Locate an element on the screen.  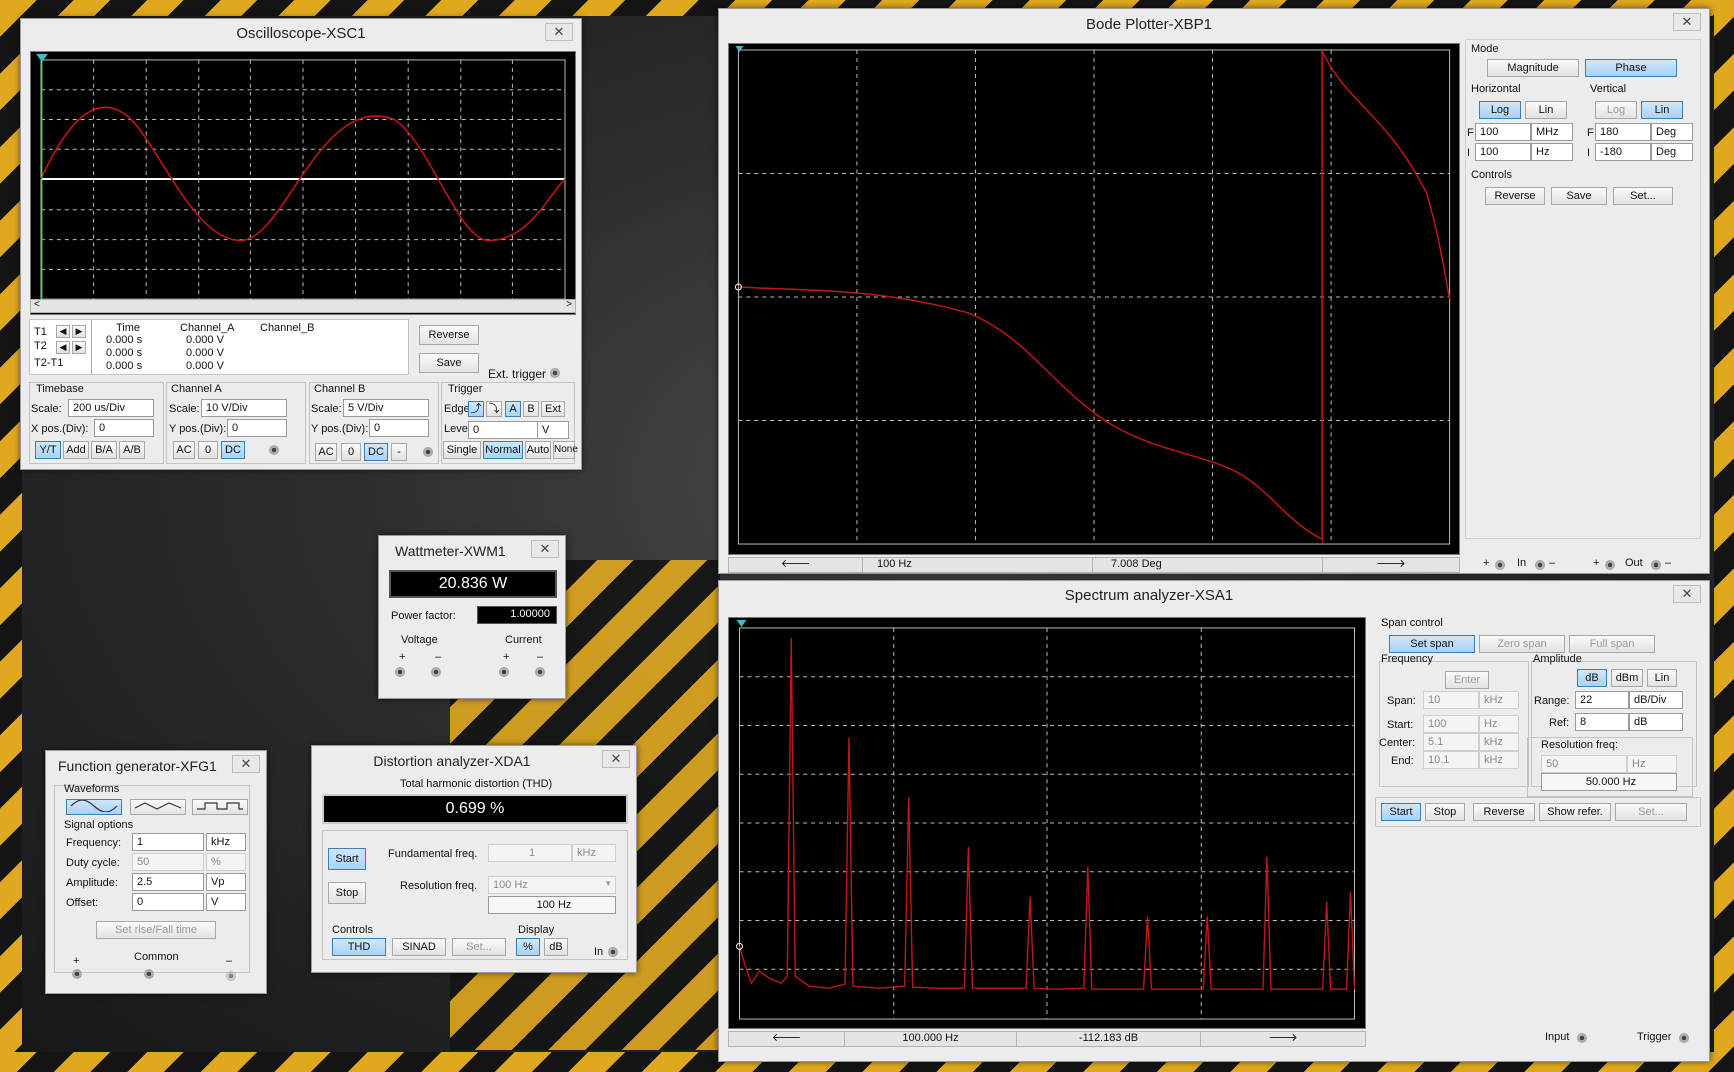
span-unit: kHz is located at coordinates (1499, 700).